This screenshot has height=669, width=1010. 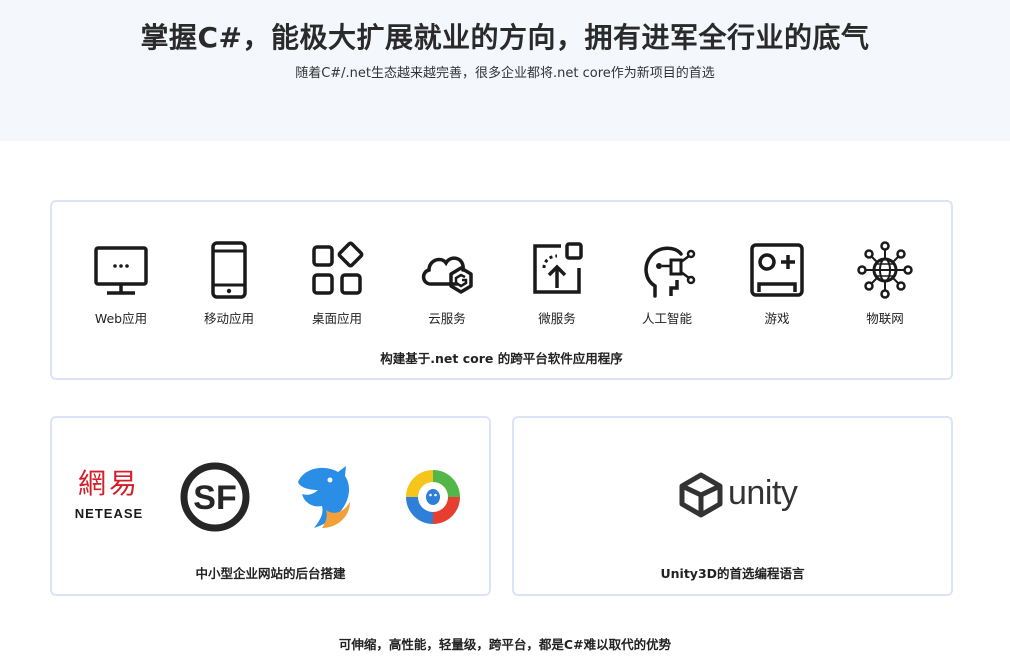 What do you see at coordinates (670, 272) in the screenshot?
I see `ai-head-icon` at bounding box center [670, 272].